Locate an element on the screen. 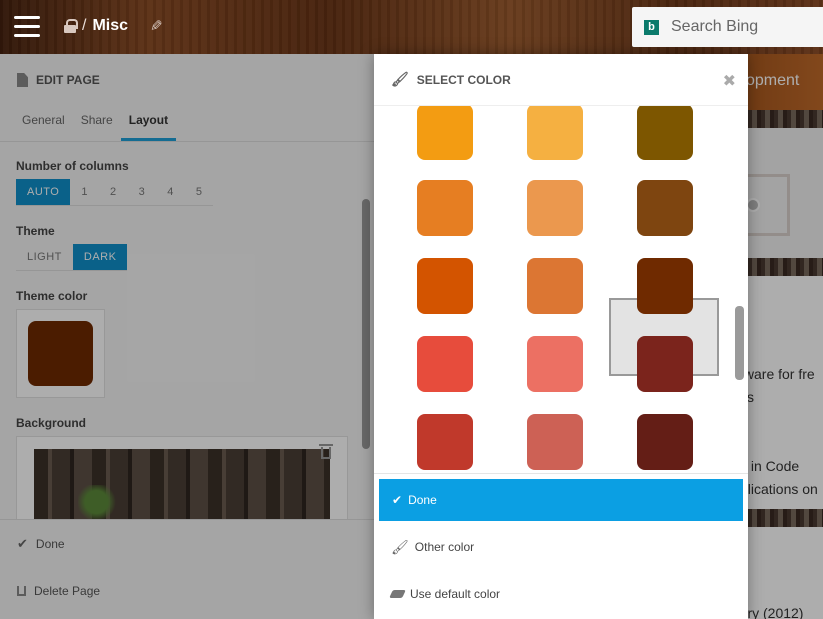 This screenshot has height=619, width=823. theme-option-dark: DARK is located at coordinates (100, 257).